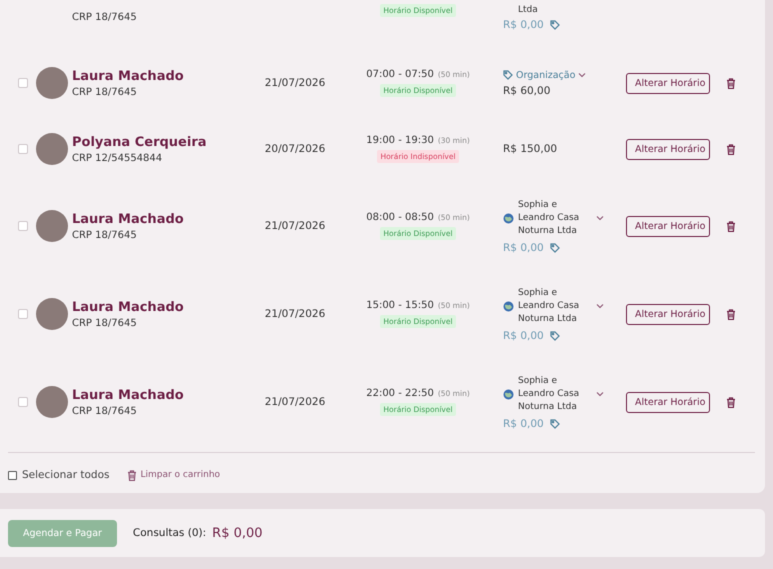 The image size is (773, 569). I want to click on company-name: Ltda, so click(540, 10).